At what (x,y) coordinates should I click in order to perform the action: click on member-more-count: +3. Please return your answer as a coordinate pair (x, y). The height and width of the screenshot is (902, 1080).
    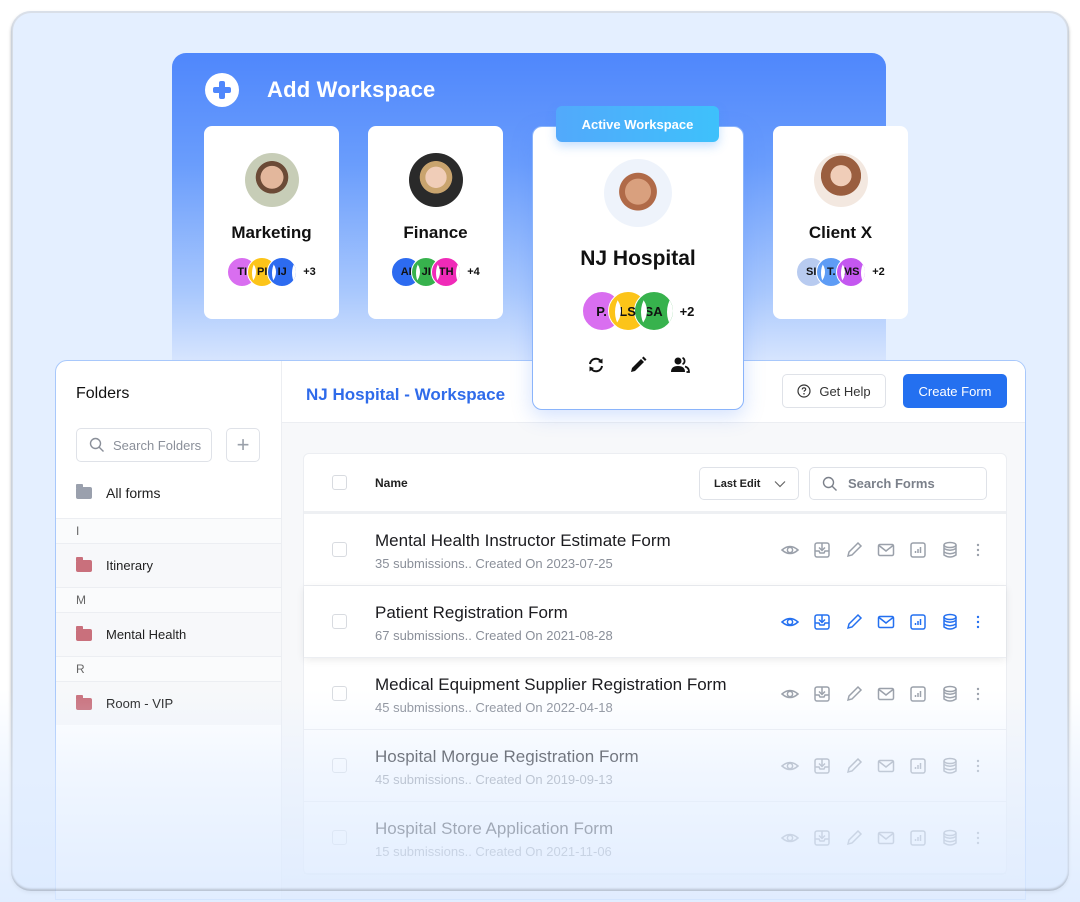
    Looking at the image, I should click on (309, 272).